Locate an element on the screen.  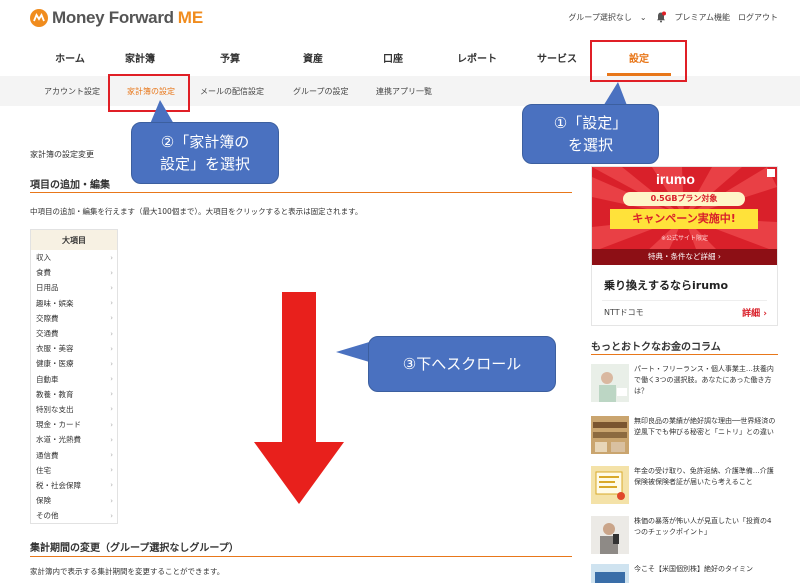
column-item-text: 株価の暴落が怖い人が見直したい「投資の4つのチェックポイント」 is located at coordinates (703, 526).